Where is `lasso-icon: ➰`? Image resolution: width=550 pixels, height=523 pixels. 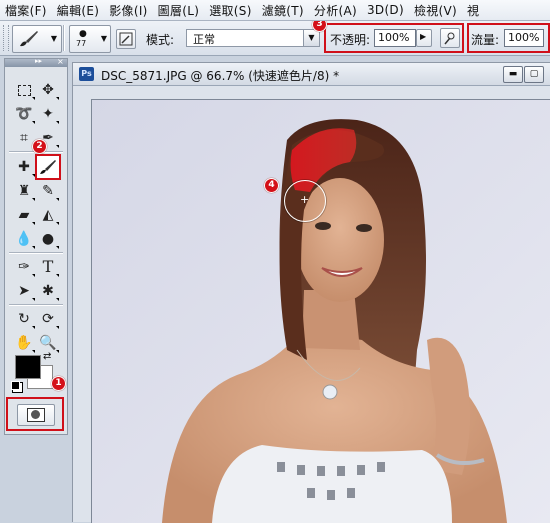
lasso-icon: ➰ is located at coordinates (24, 114).